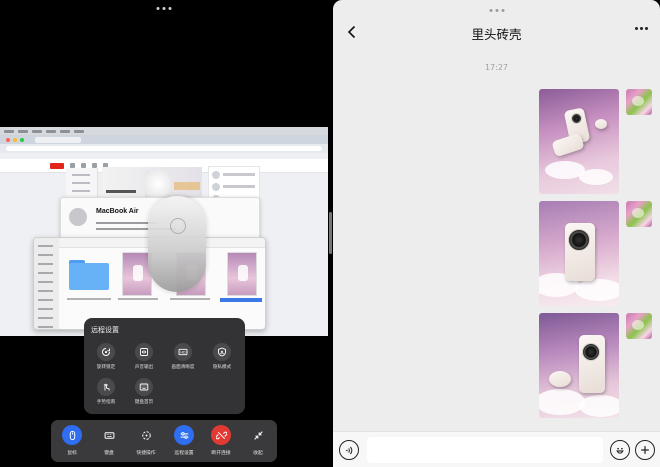  Describe the element at coordinates (330, 233) in the screenshot. I see `divider-handle` at that location.